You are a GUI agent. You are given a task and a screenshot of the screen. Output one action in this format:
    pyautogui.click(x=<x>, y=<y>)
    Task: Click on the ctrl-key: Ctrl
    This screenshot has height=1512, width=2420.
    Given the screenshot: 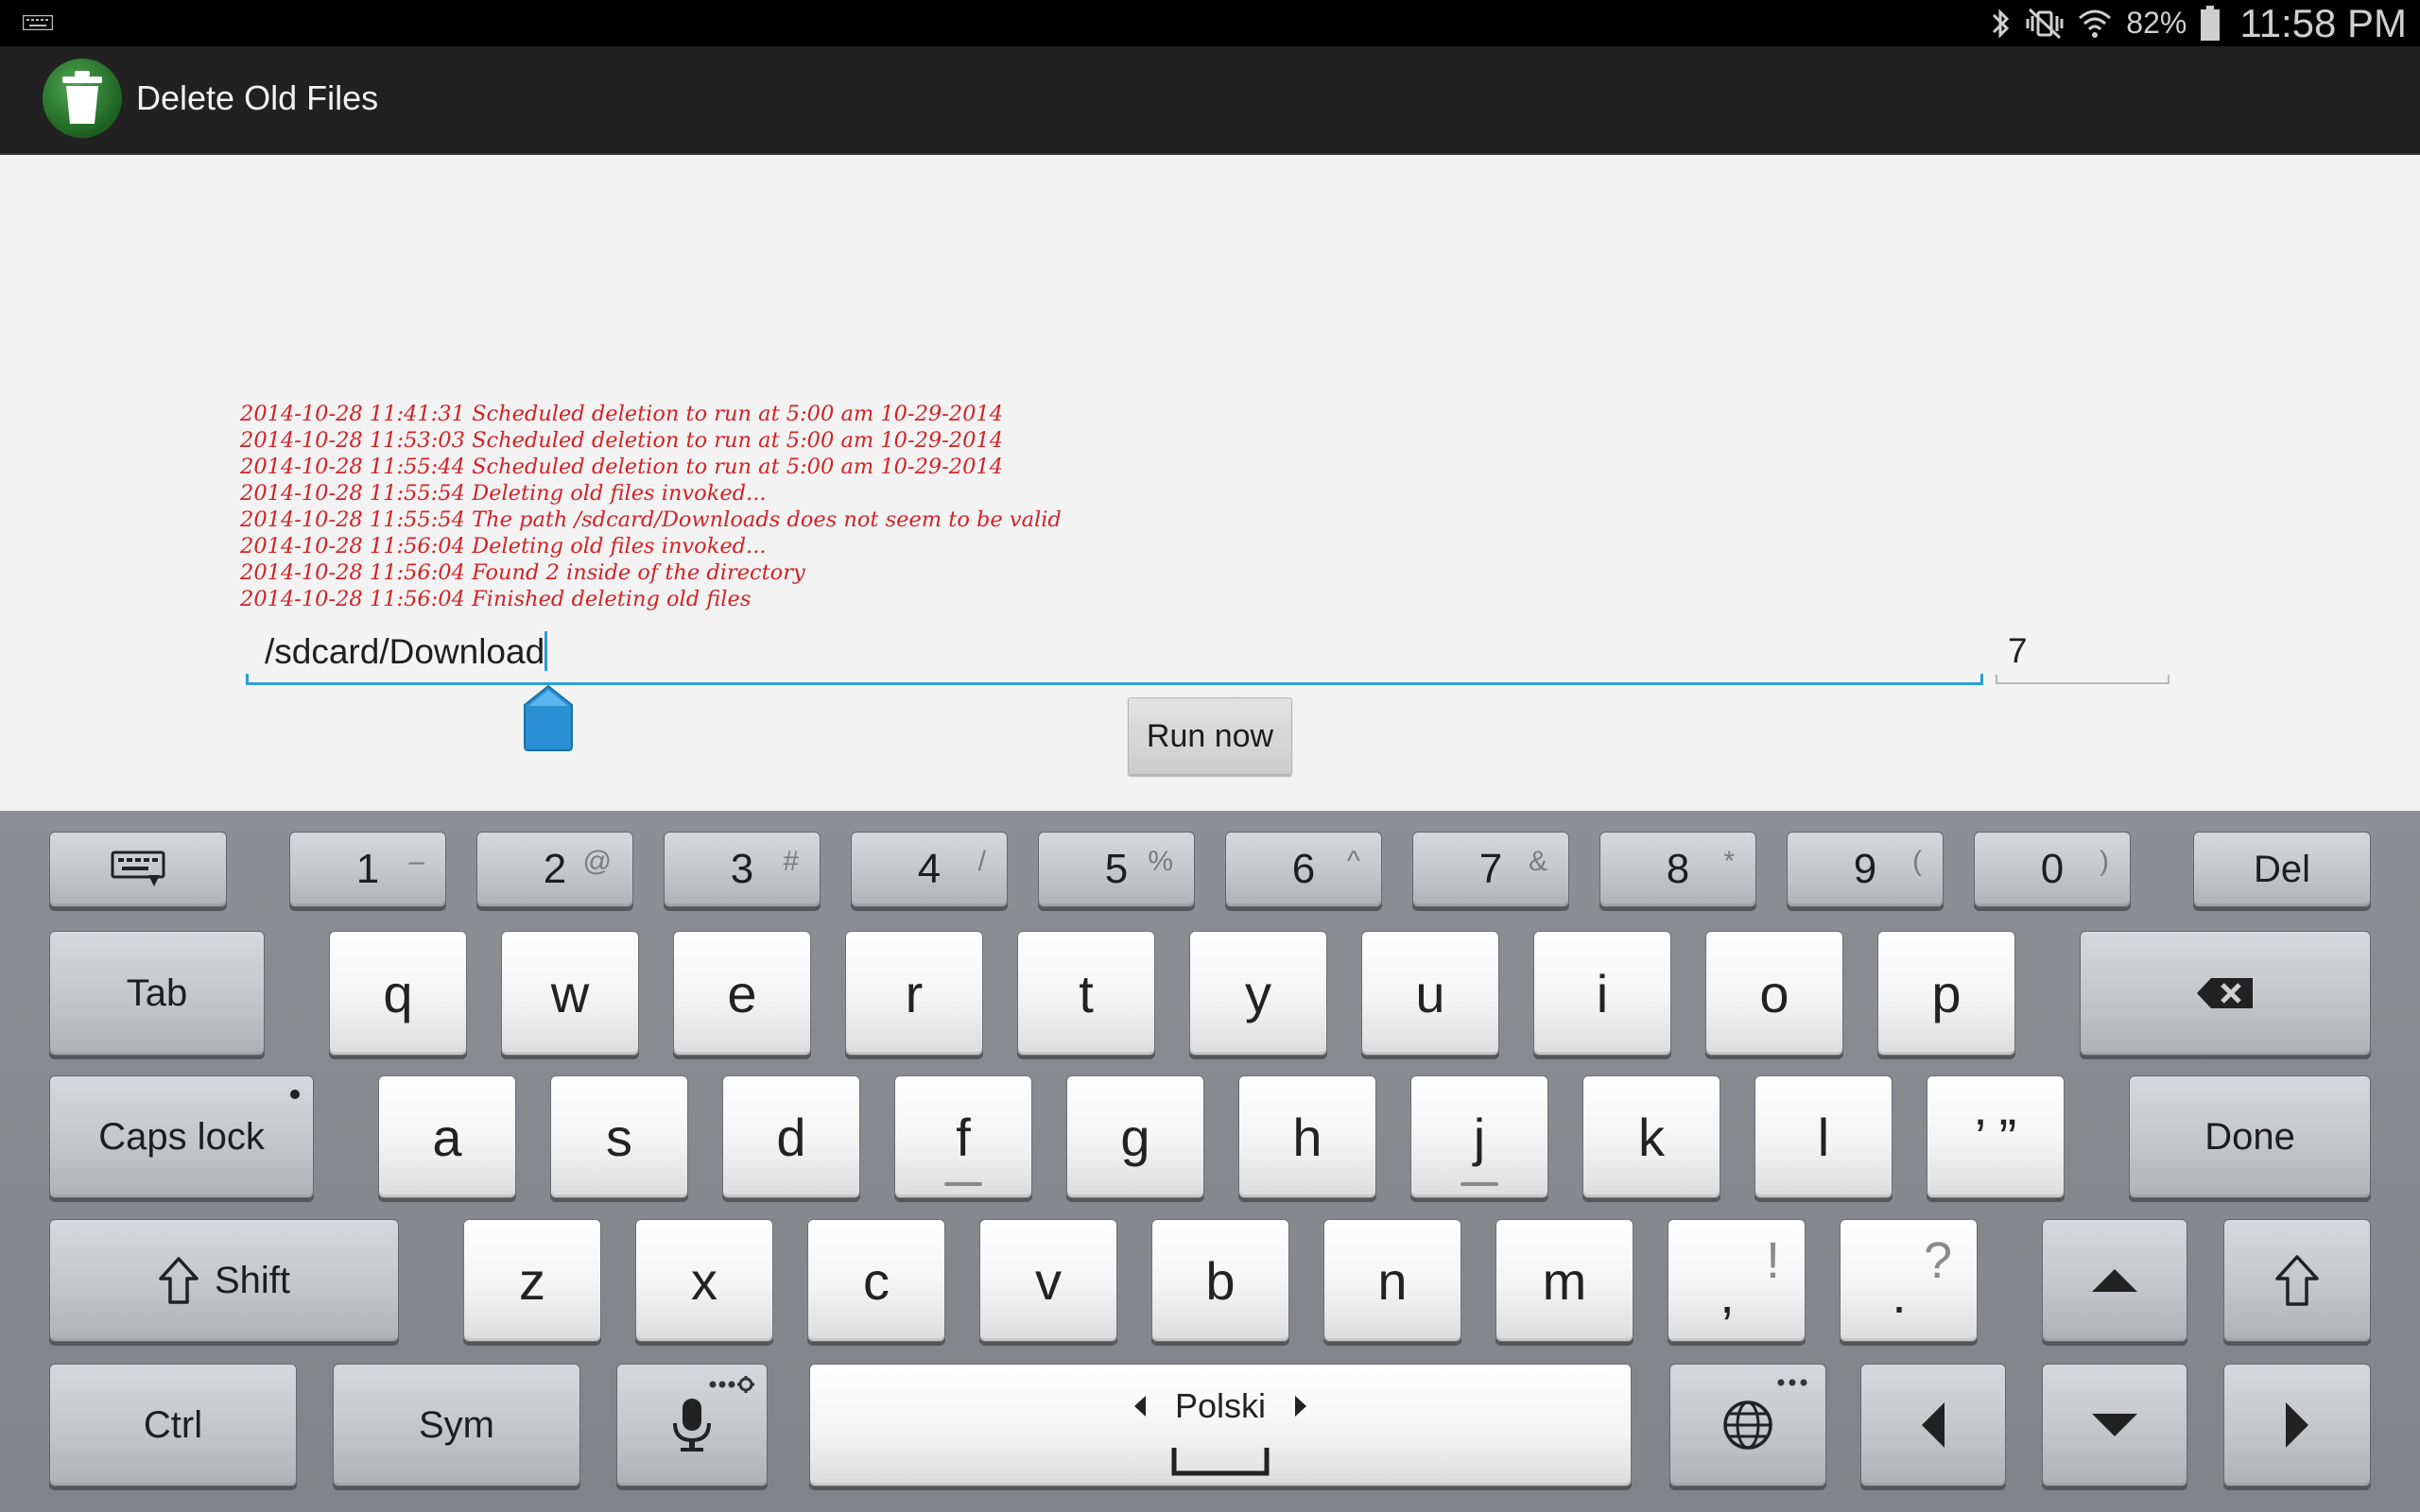 What is the action you would take?
    pyautogui.click(x=173, y=1425)
    